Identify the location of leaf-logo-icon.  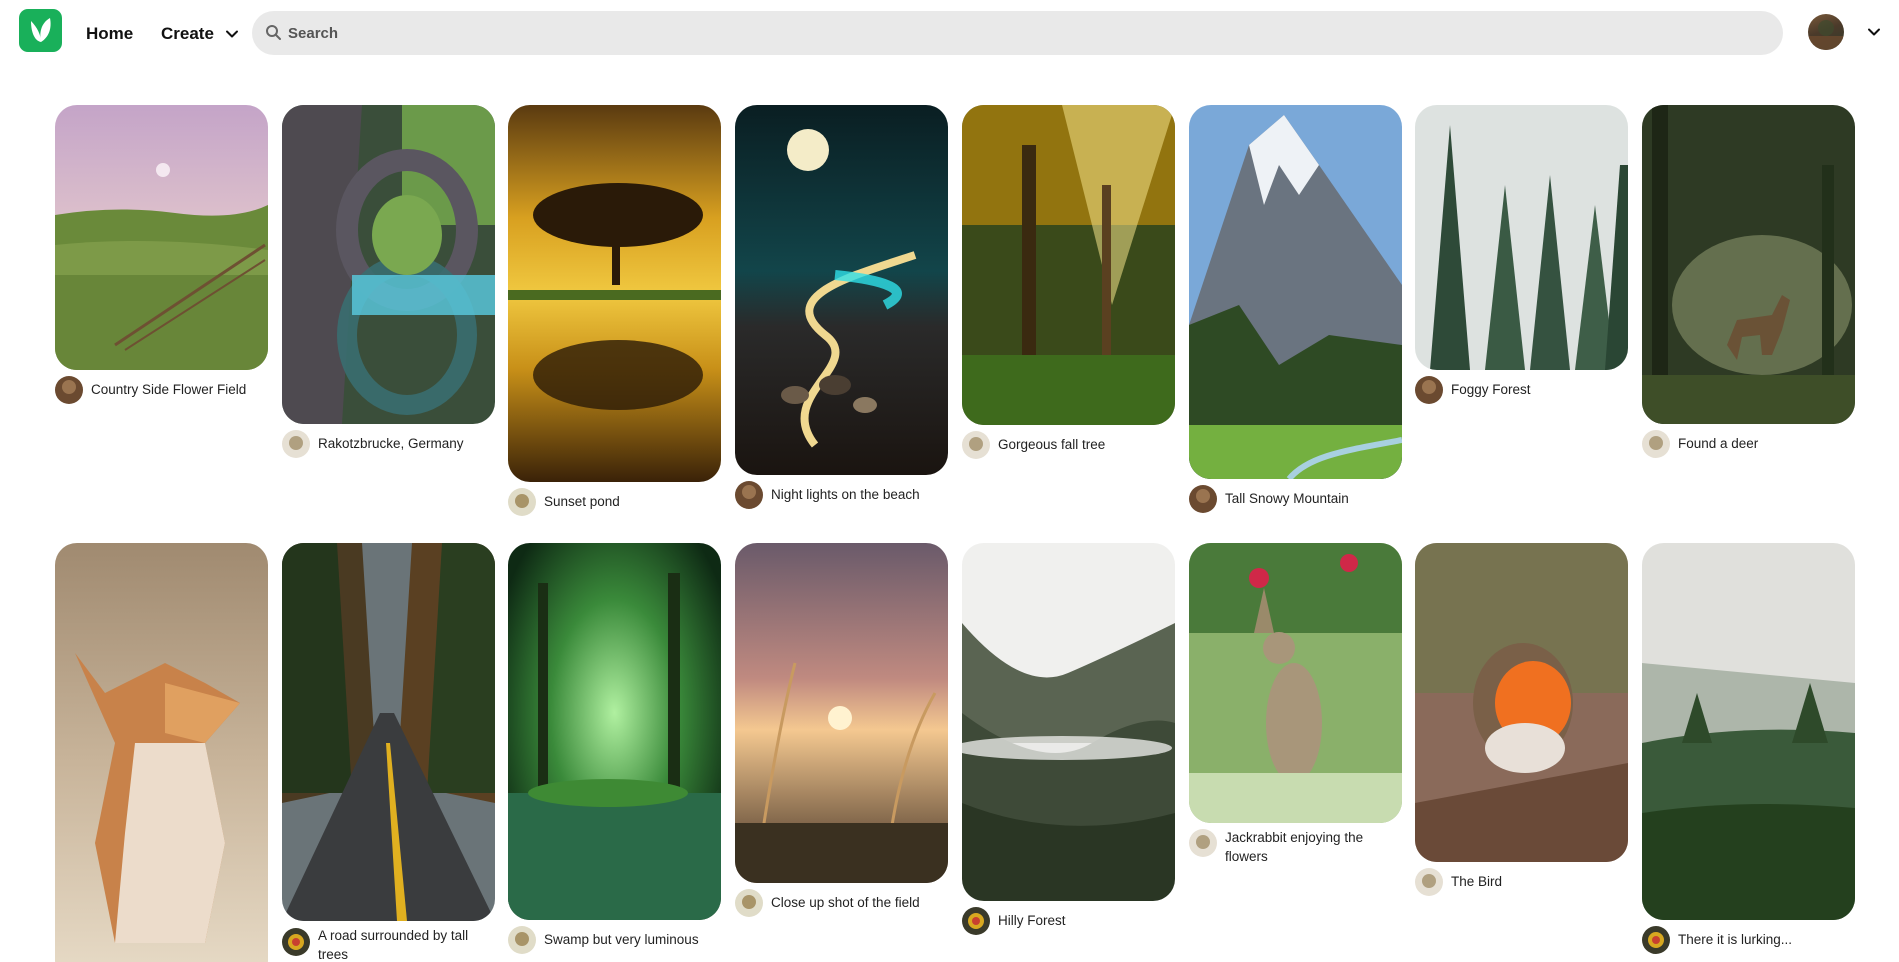
(40, 30).